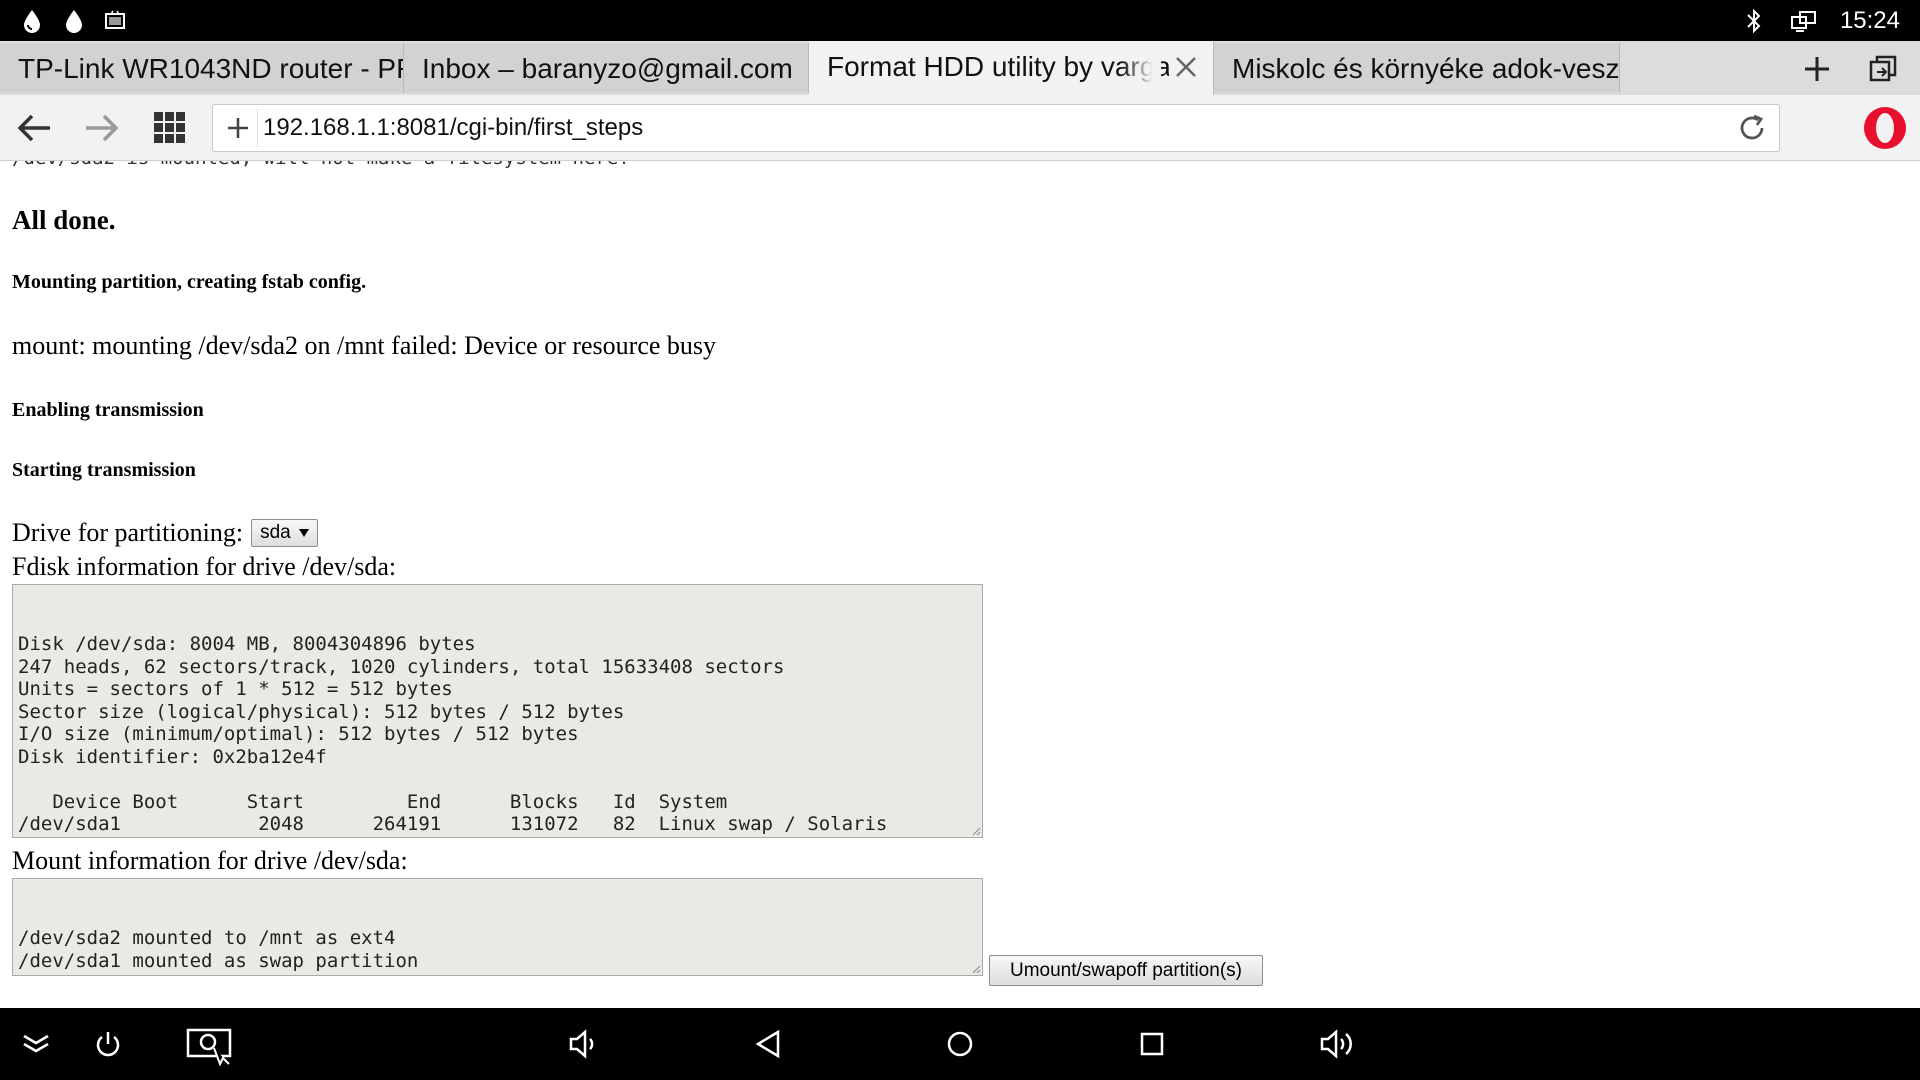  Describe the element at coordinates (211, 68) in the screenshot. I see `tab-title: TP-Link WR1043ND router - PR` at that location.